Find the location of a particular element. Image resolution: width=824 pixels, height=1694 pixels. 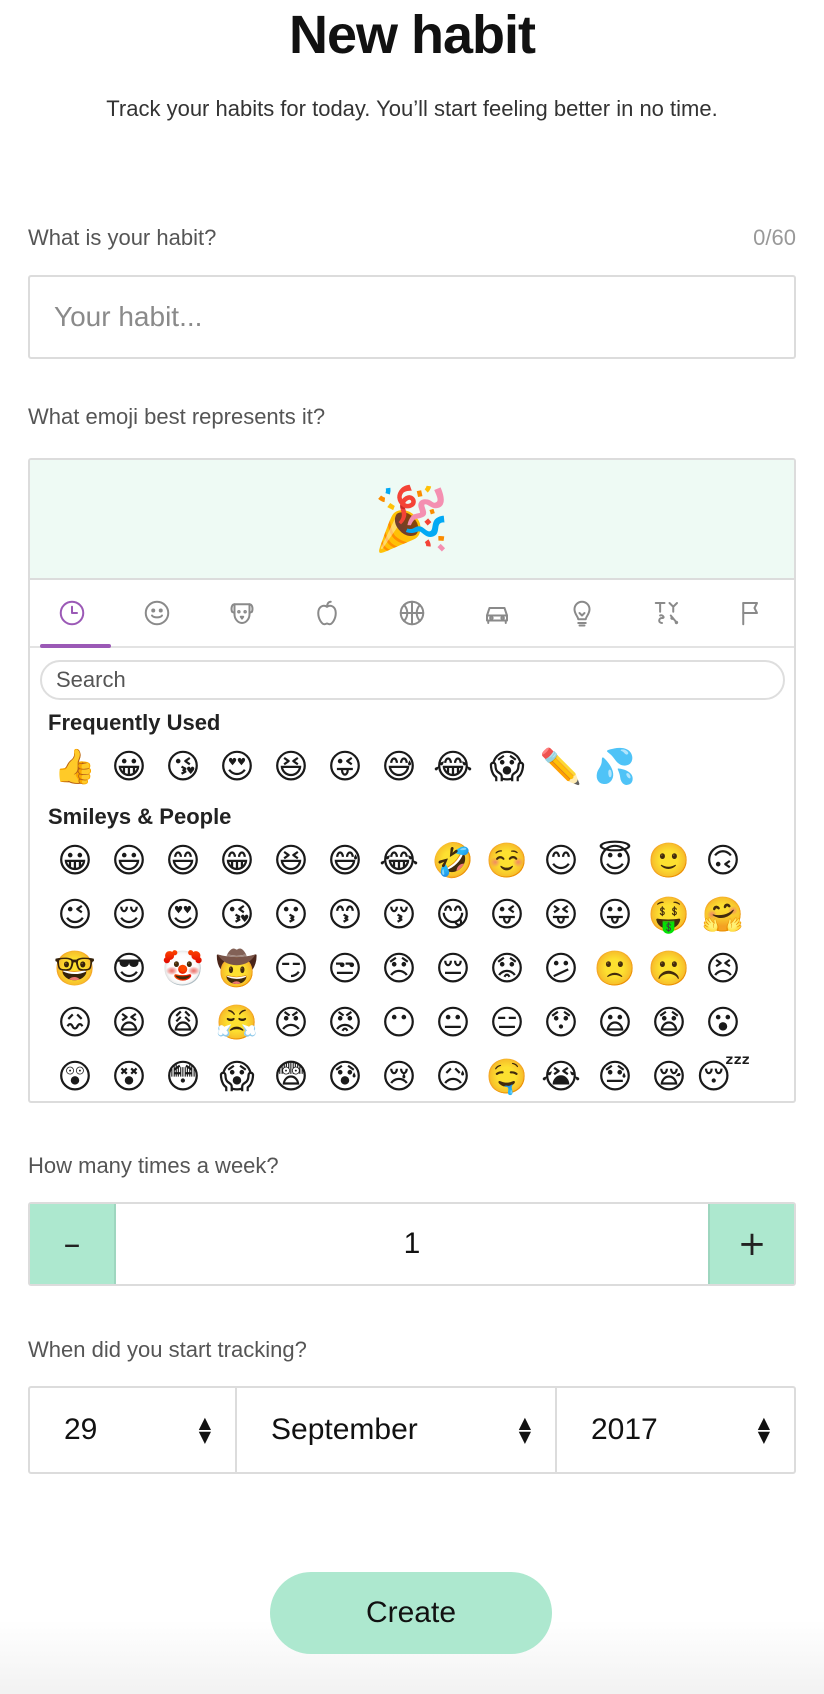

emoji-option: 😣 is located at coordinates (723, 969).